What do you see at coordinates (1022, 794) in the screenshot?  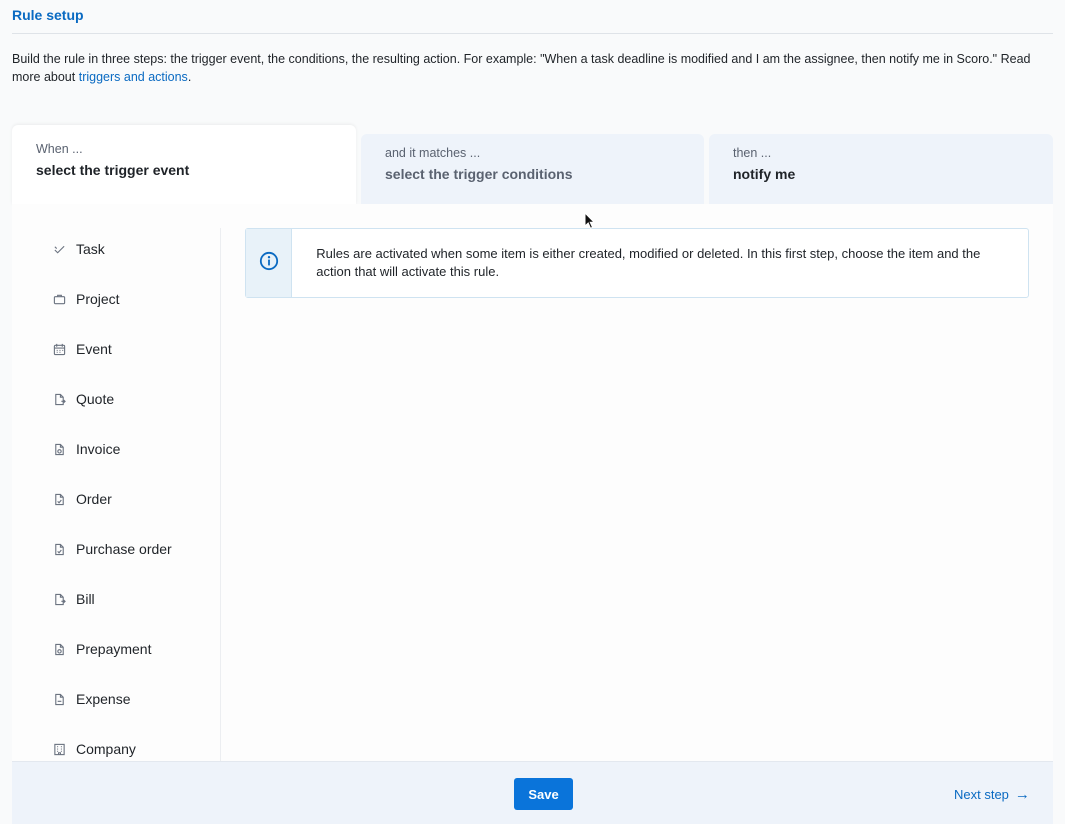 I see `arrow-right-icon: →` at bounding box center [1022, 794].